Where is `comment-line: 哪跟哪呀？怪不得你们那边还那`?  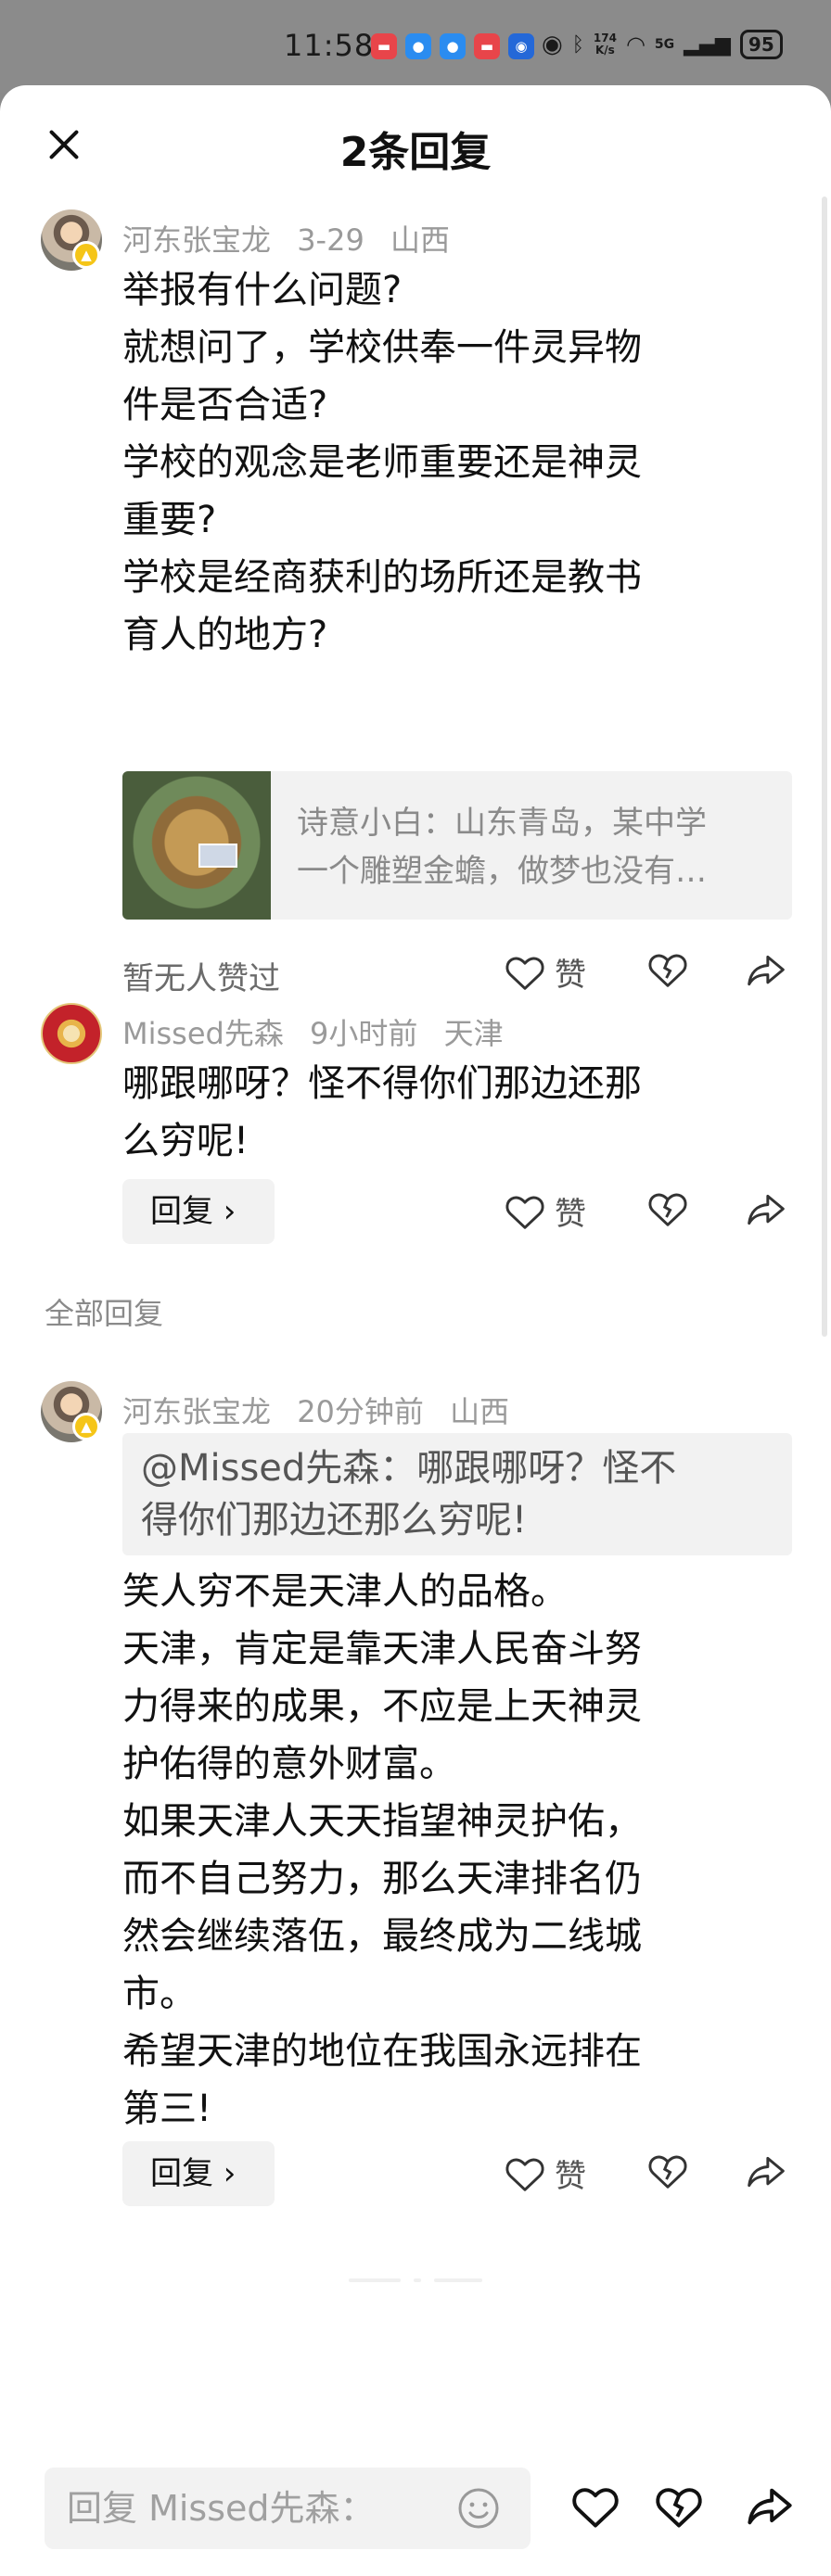 comment-line: 哪跟哪呀？怪不得你们那边还那 is located at coordinates (382, 1083).